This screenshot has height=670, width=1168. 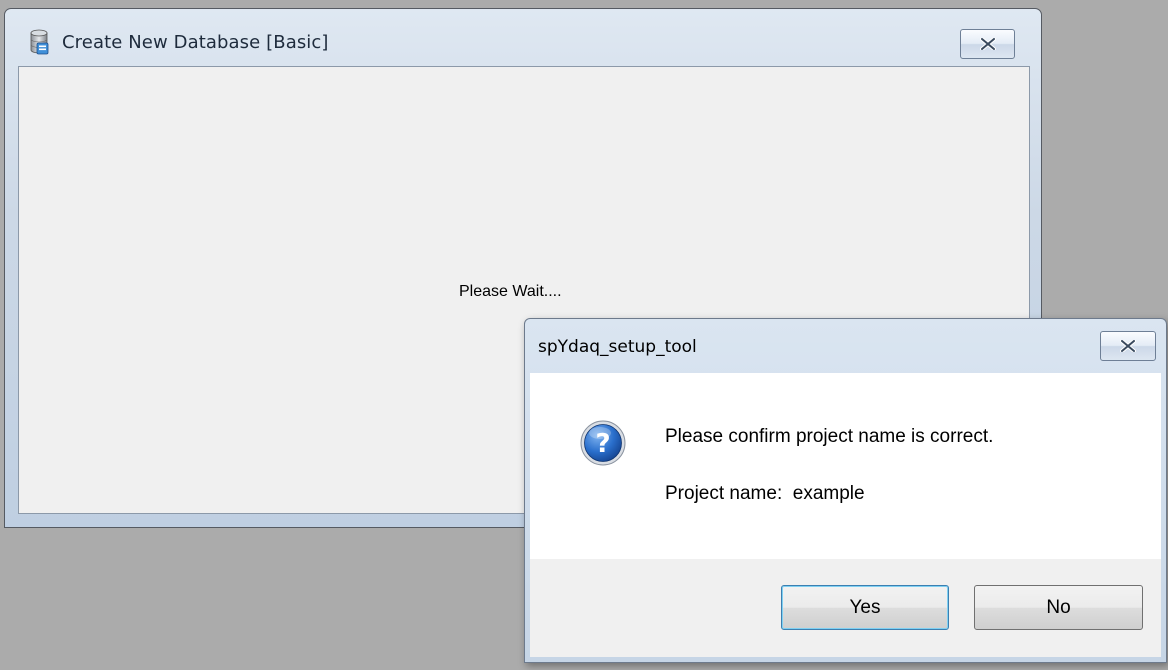 What do you see at coordinates (617, 347) in the screenshot?
I see `dialog-title: spYdaq_setup_tool` at bounding box center [617, 347].